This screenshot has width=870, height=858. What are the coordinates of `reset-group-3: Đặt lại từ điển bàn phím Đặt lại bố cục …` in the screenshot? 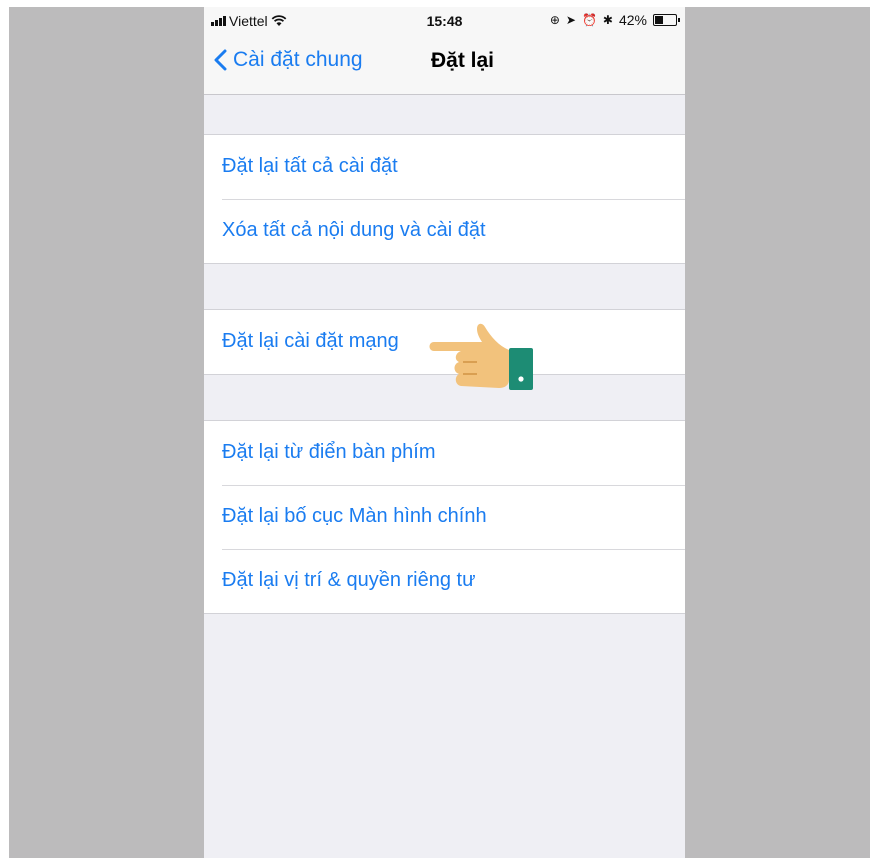 It's located at (444, 517).